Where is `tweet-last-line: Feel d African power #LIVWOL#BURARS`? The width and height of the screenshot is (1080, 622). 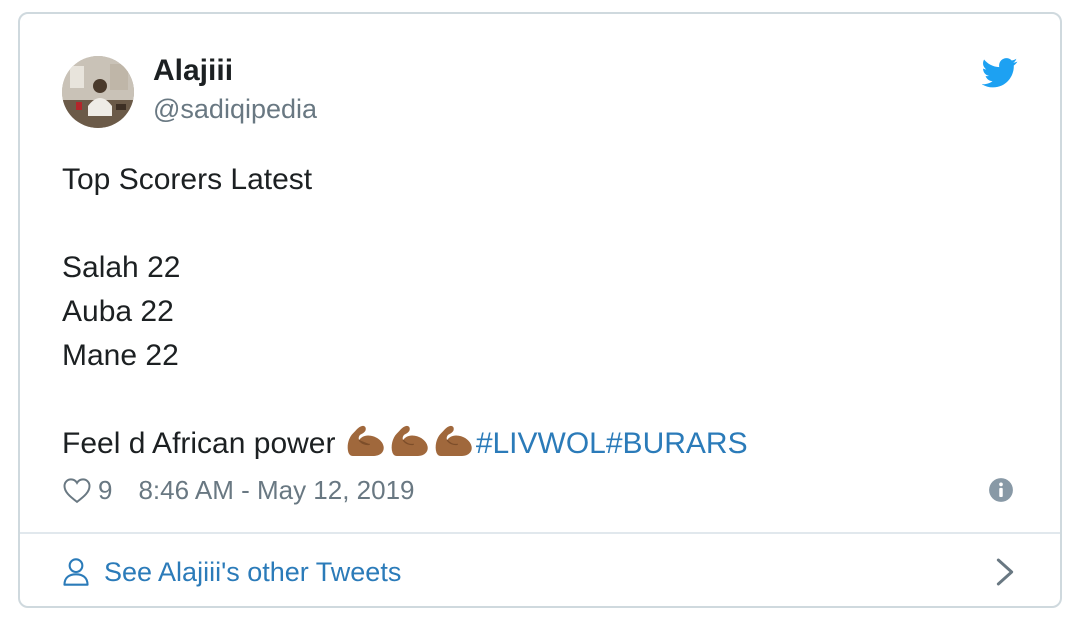 tweet-last-line: Feel d African power #LIVWOL#BURARS is located at coordinates (405, 444).